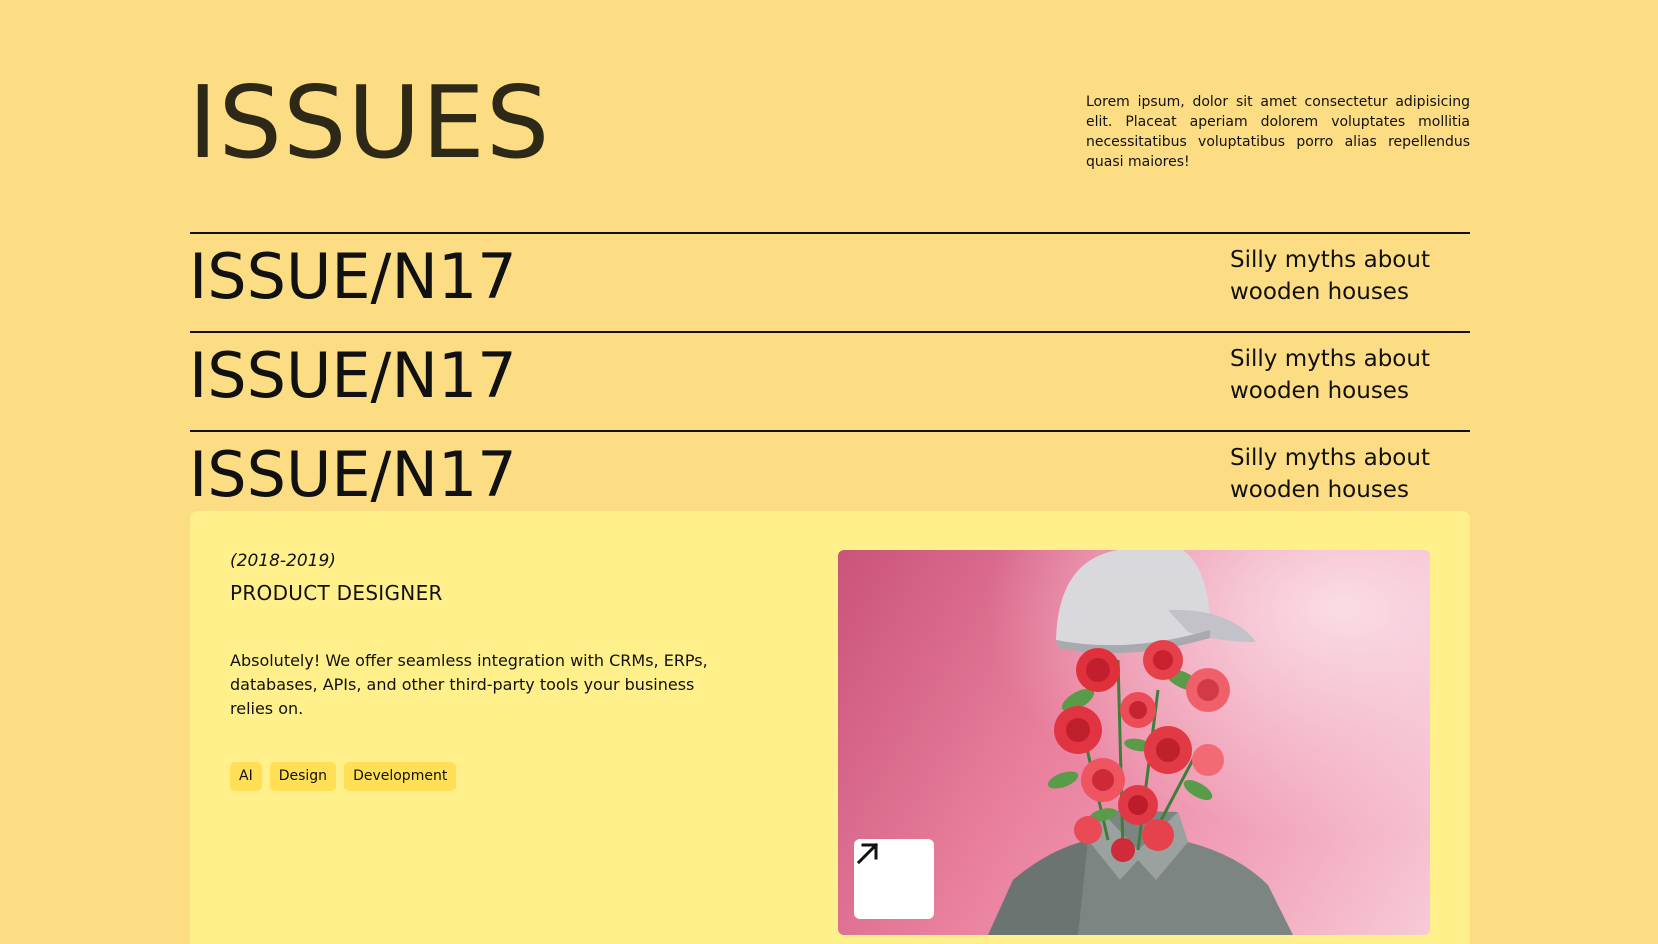 The width and height of the screenshot is (1658, 944). I want to click on tag-design: Design, so click(303, 776).